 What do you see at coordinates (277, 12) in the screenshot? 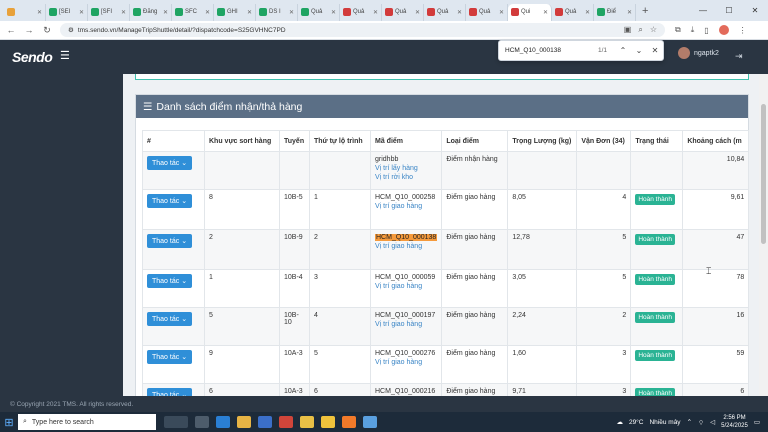
I see `browser-tab: DS I ✕` at bounding box center [277, 12].